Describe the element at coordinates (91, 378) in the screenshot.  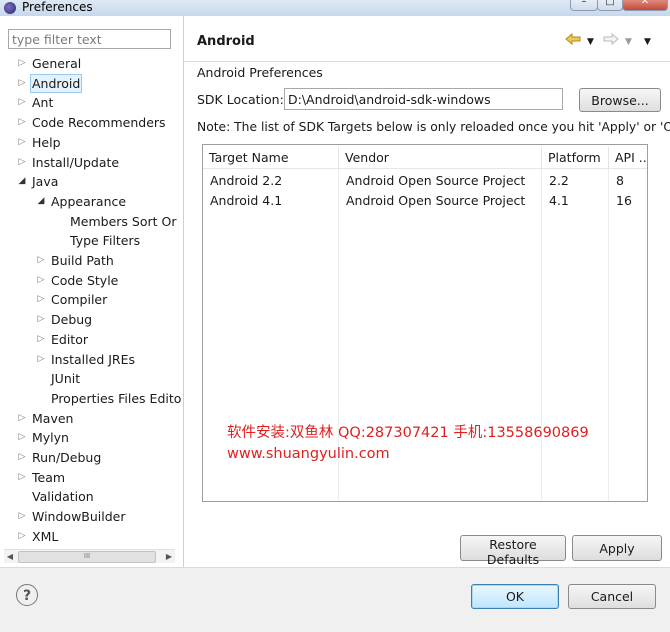
I see `tree-item-junit: JUnit` at that location.